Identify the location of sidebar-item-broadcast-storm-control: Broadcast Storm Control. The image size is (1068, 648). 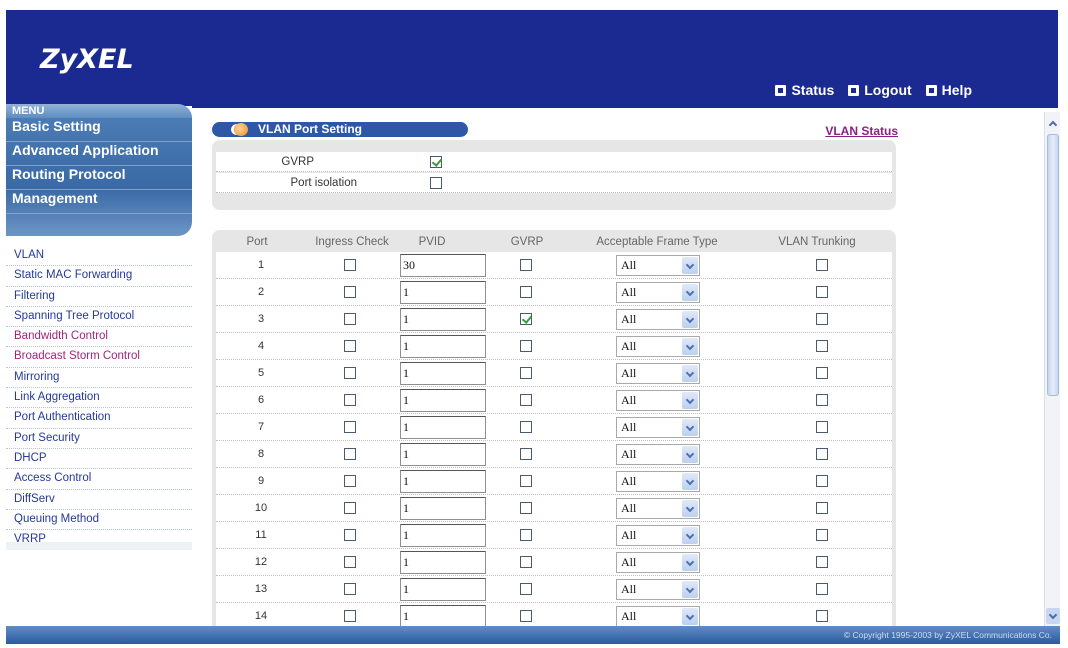
(99, 357).